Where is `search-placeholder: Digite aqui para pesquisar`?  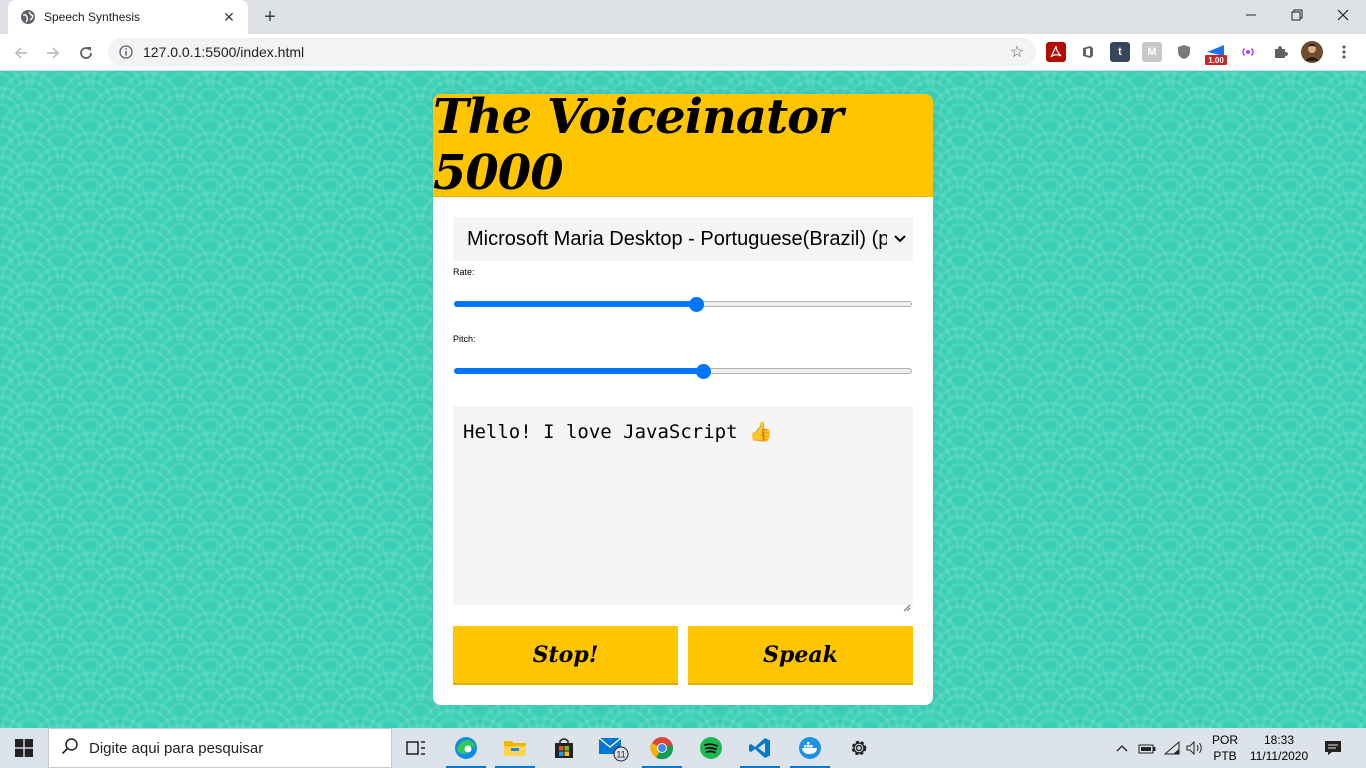 search-placeholder: Digite aqui para pesquisar is located at coordinates (176, 748).